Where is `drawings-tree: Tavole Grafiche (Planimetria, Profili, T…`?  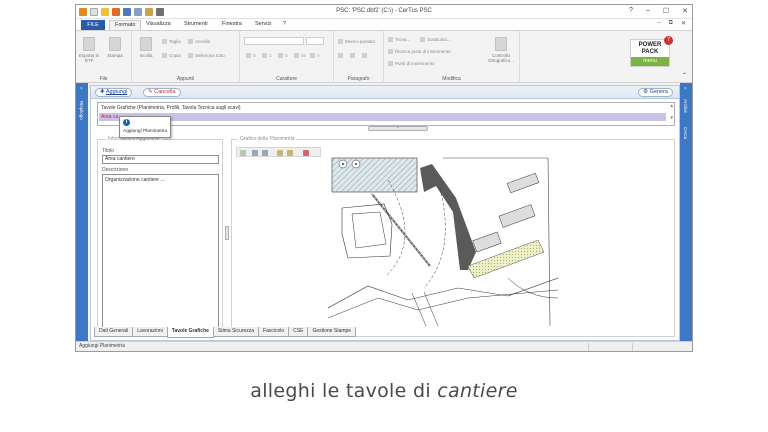
drawings-tree: Tavole Grafiche (Planimetria, Profili, T… is located at coordinates (386, 114).